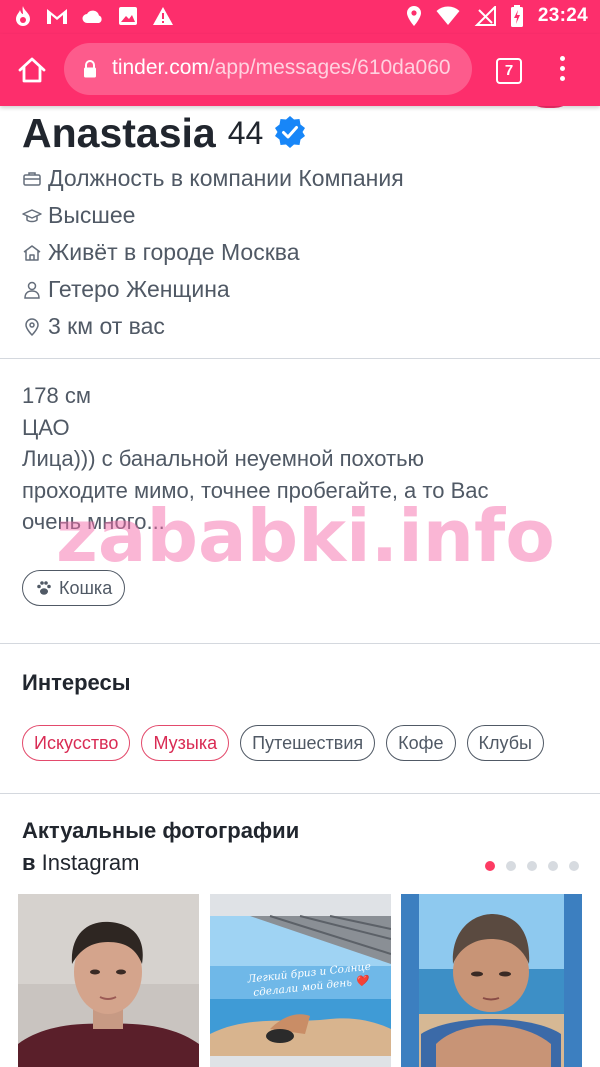 The image size is (600, 1067). I want to click on person-icon, so click(32, 290).